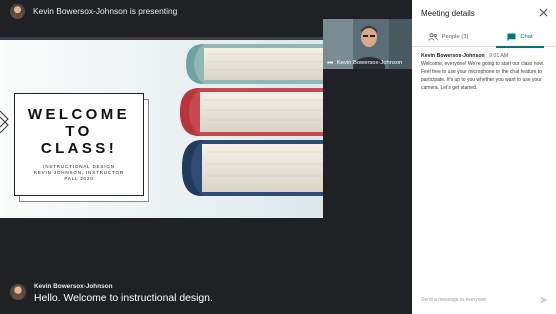  I want to click on tab-people: People (3), so click(448, 37).